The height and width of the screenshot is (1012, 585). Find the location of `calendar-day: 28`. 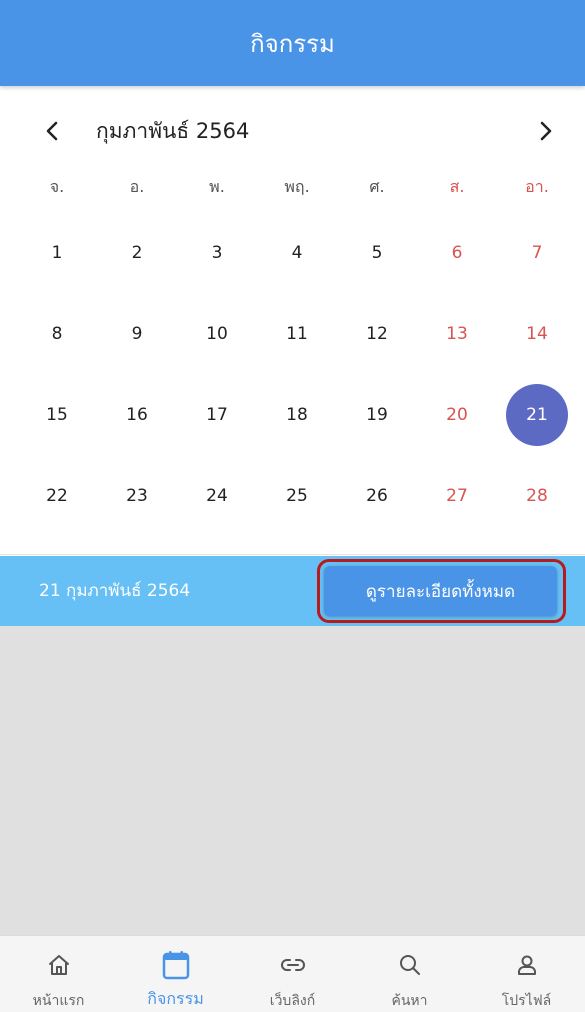

calendar-day: 28 is located at coordinates (537, 495).